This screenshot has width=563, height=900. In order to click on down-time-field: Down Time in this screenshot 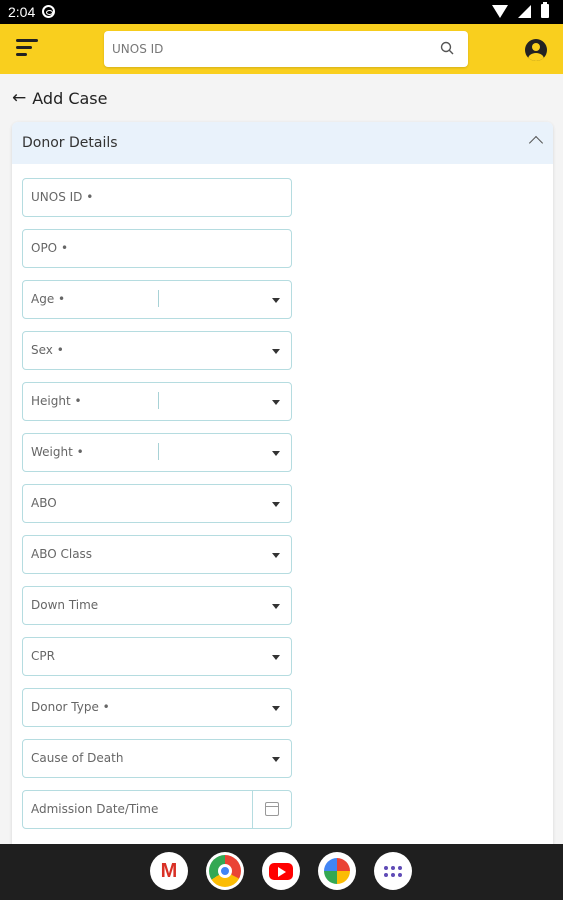, I will do `click(157, 605)`.